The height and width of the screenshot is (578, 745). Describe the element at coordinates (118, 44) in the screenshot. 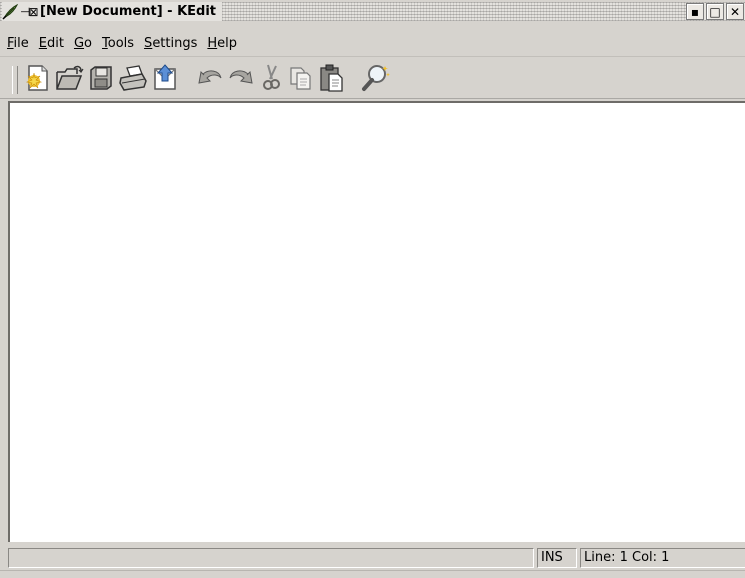

I see `menu-tools: Tools` at that location.